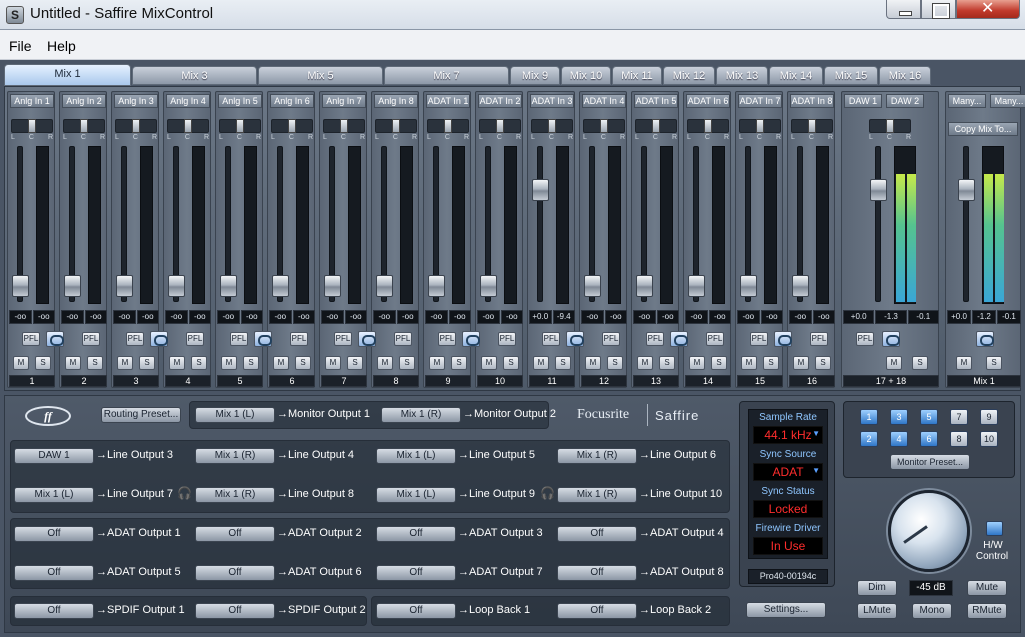 The image size is (1025, 637). What do you see at coordinates (932, 611) in the screenshot?
I see `mono-button: Mono` at bounding box center [932, 611].